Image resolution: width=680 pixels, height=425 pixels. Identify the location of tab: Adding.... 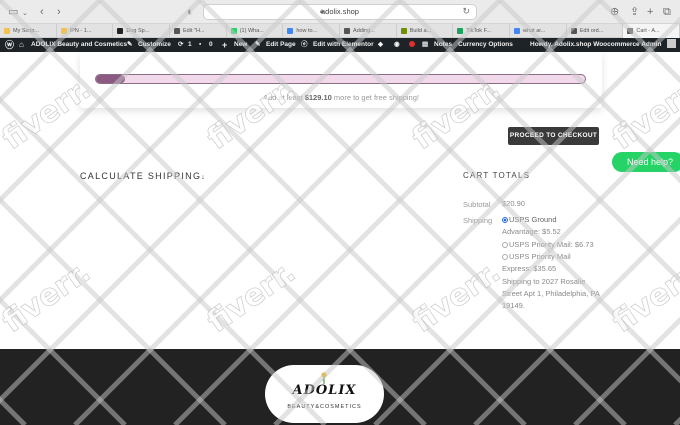
(368, 31).